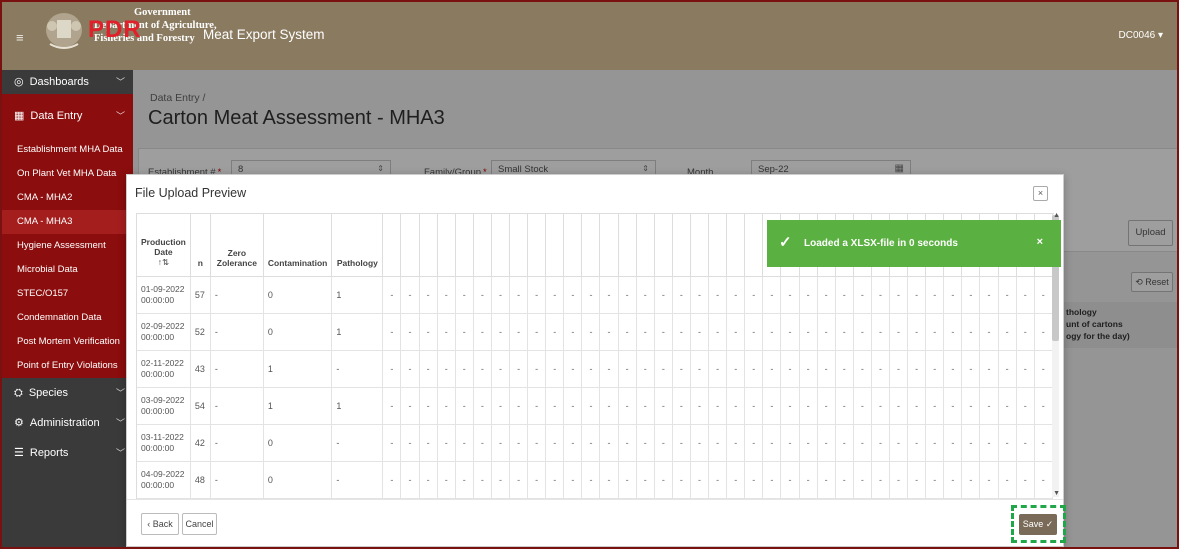  What do you see at coordinates (357, 245) in the screenshot?
I see `column-pathology: Pathology` at bounding box center [357, 245].